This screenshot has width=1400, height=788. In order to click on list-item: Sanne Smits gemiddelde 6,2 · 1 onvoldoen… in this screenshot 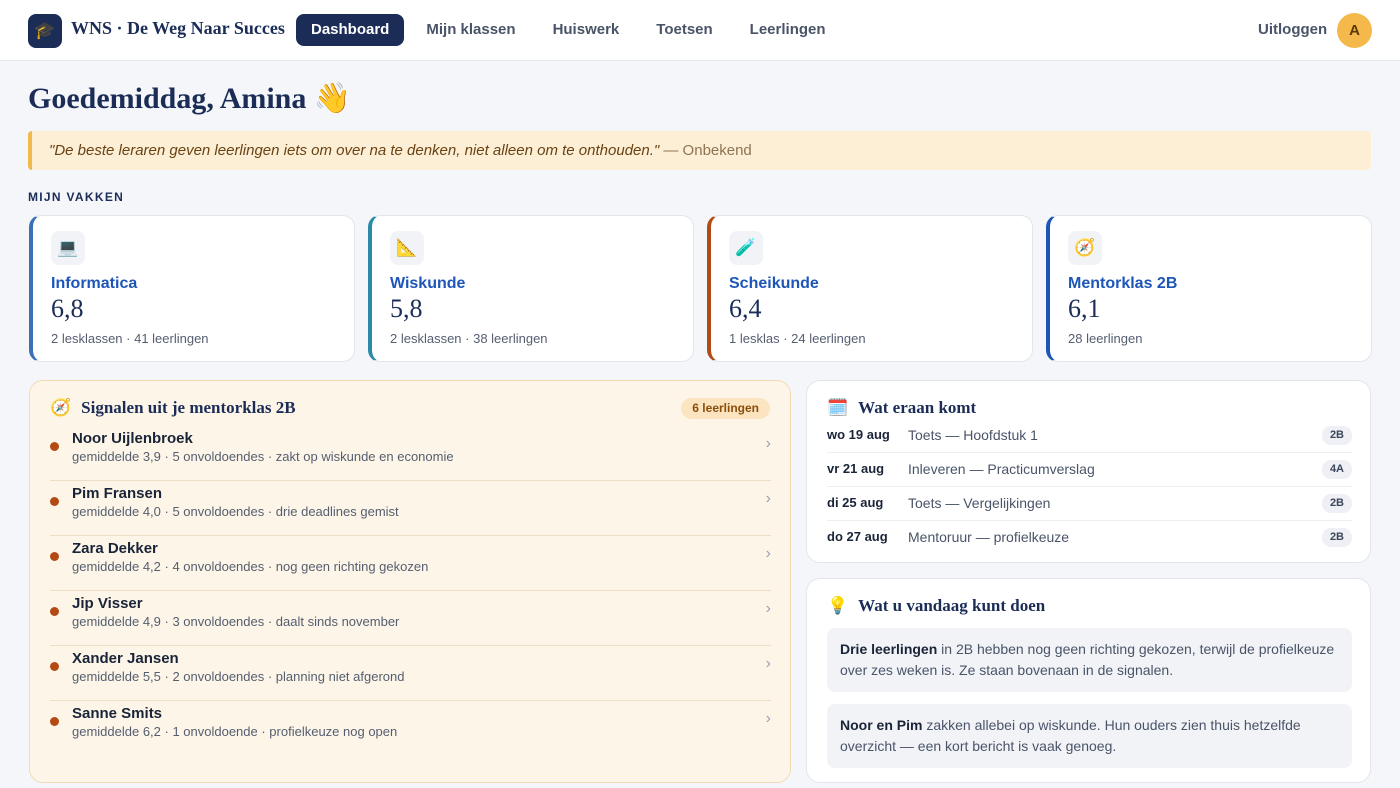, I will do `click(410, 728)`.